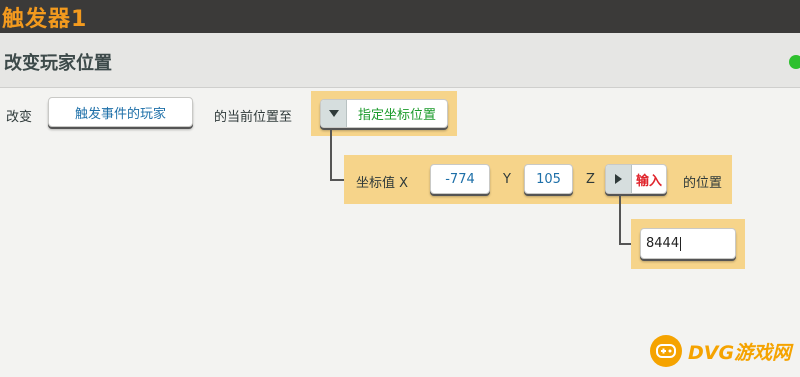 The height and width of the screenshot is (377, 800). I want to click on y-value-input: 105, so click(548, 179).